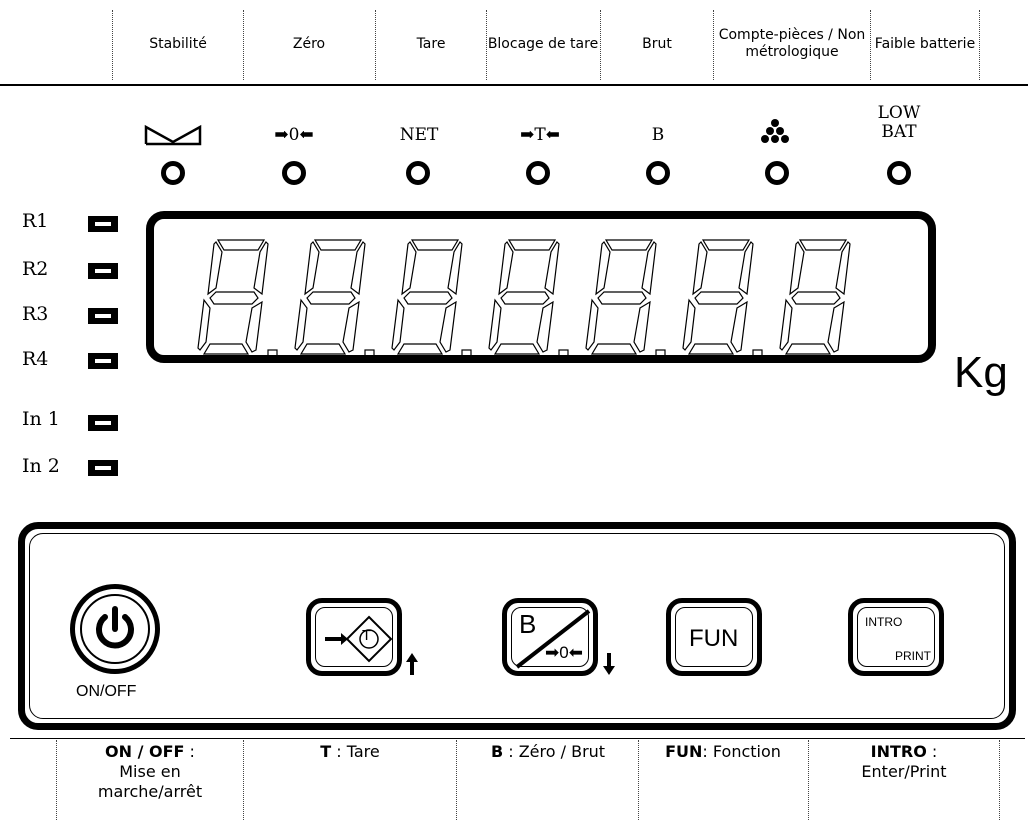  I want to click on in1-led, so click(103, 423).